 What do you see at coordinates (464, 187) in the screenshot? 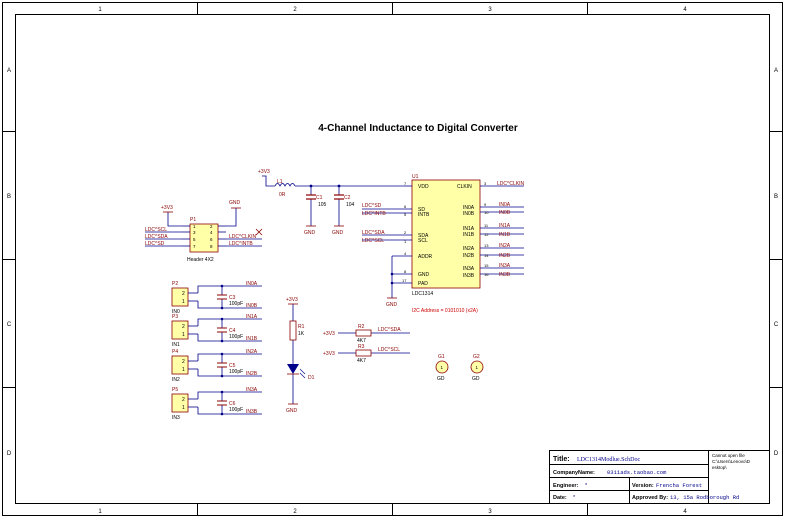
I see `pin-name: CLKIN` at bounding box center [464, 187].